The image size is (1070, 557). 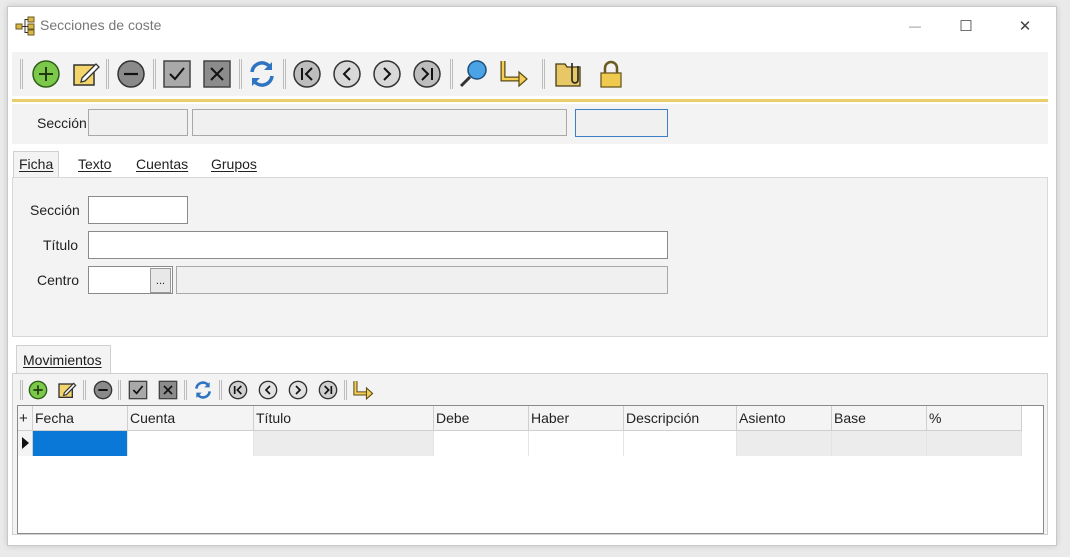 I want to click on cancel-button, so click(x=217, y=74).